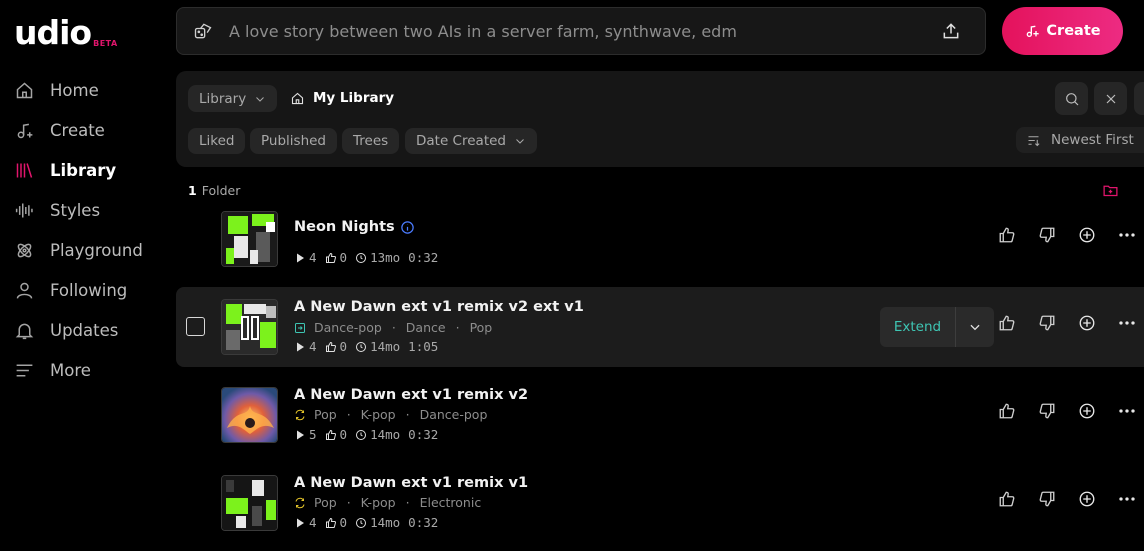 This screenshot has width=1144, height=551. I want to click on sidebar-item-more: More, so click(85, 370).